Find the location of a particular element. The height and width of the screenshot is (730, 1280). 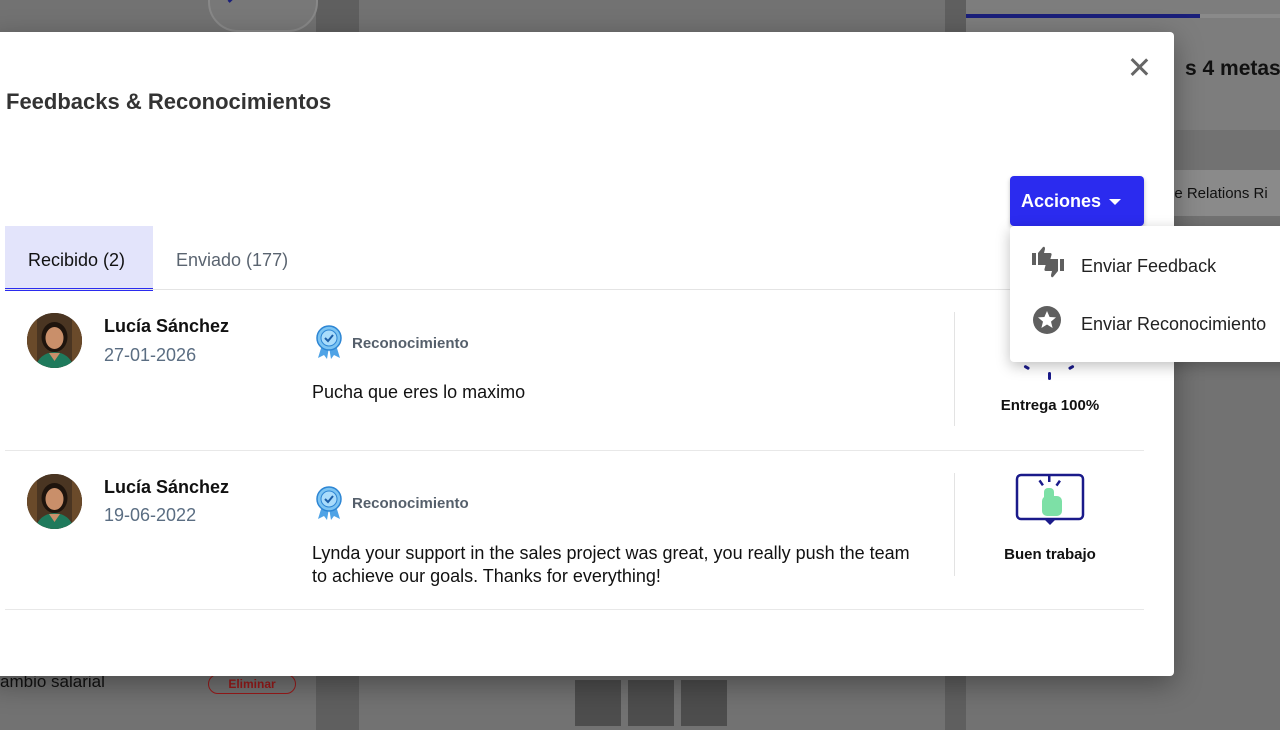

actions-dropdown: Enviar Feedback Enviar Reconocimiento is located at coordinates (1145, 294).